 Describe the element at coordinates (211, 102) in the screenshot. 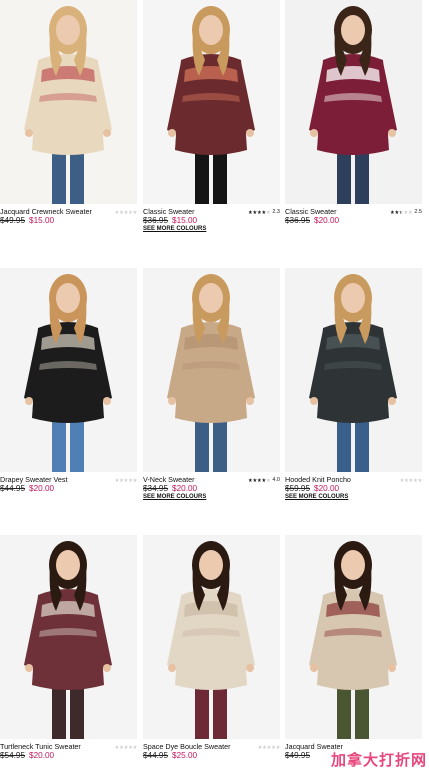

I see `woman-in-floral-sweater-photo` at that location.